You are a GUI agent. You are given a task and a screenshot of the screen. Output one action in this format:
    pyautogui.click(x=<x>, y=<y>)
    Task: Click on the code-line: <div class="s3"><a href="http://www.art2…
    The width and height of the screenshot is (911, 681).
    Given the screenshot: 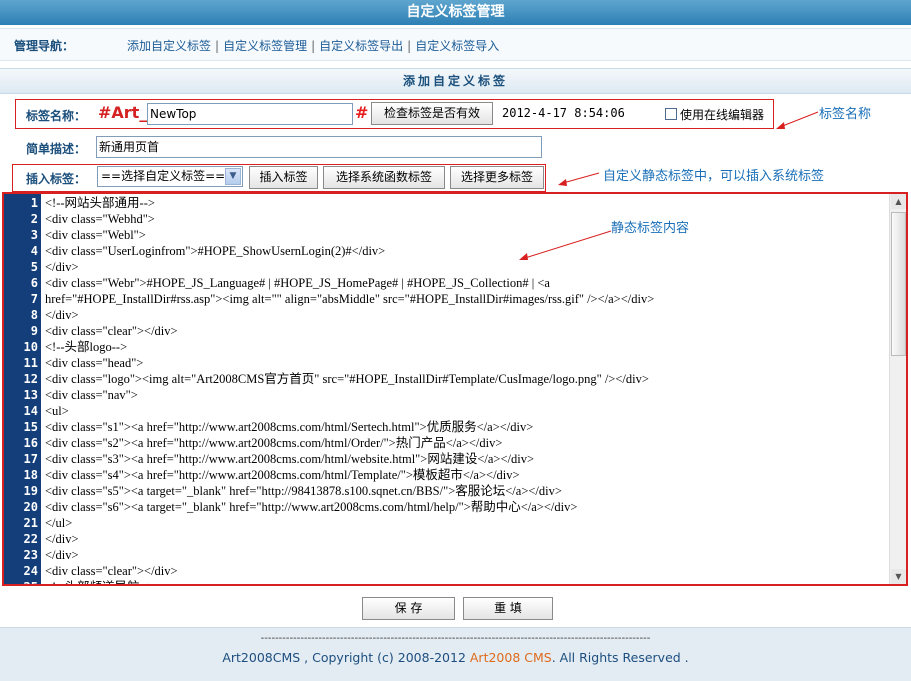 What is the action you would take?
    pyautogui.click(x=289, y=459)
    